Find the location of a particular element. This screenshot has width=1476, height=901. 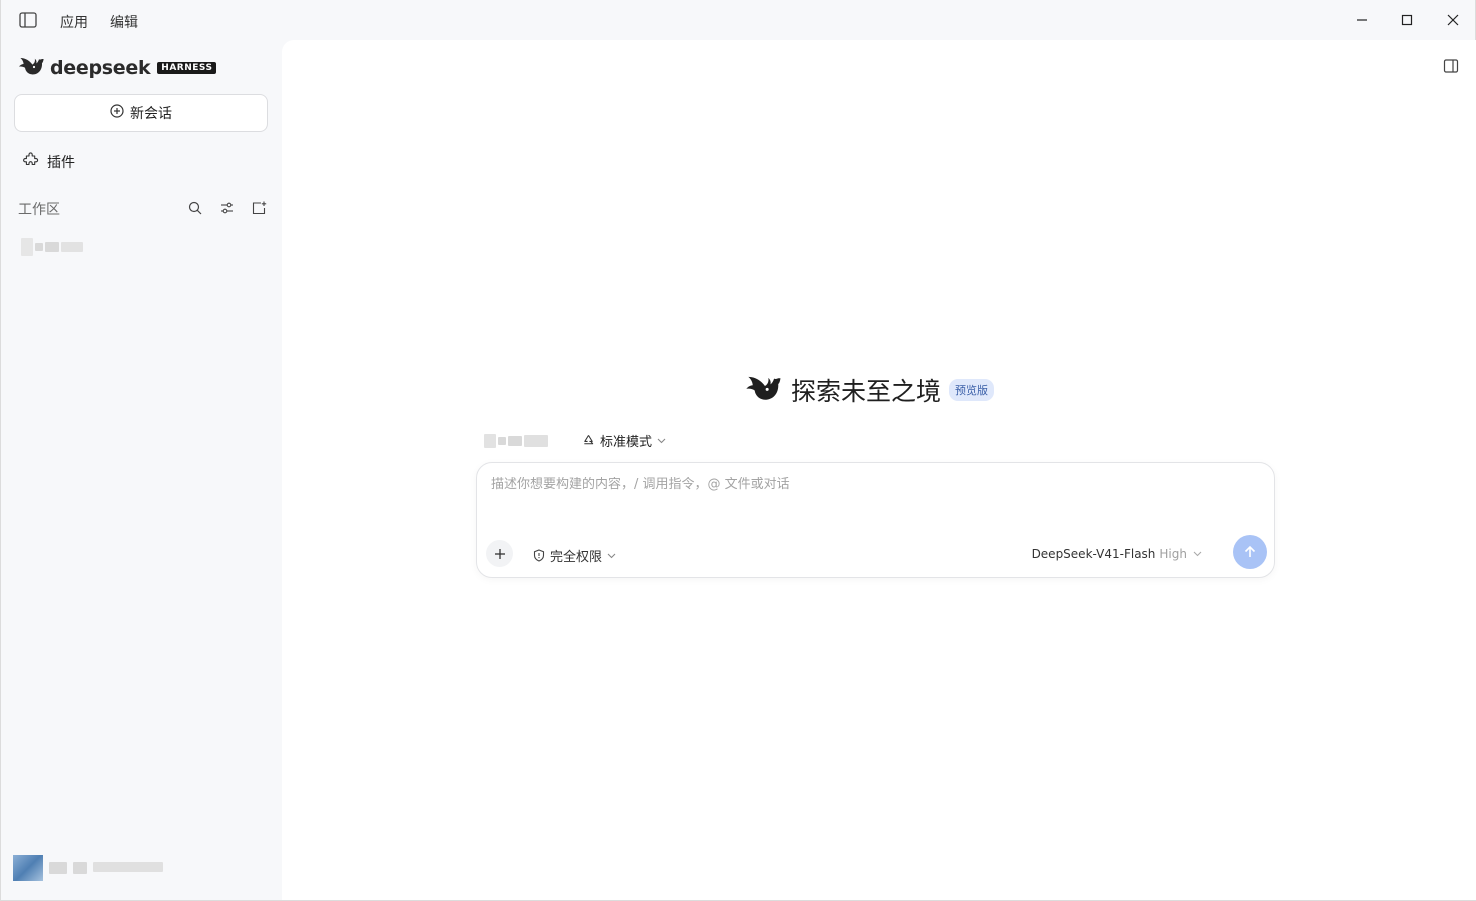

project-selector-redacted is located at coordinates (516, 441).